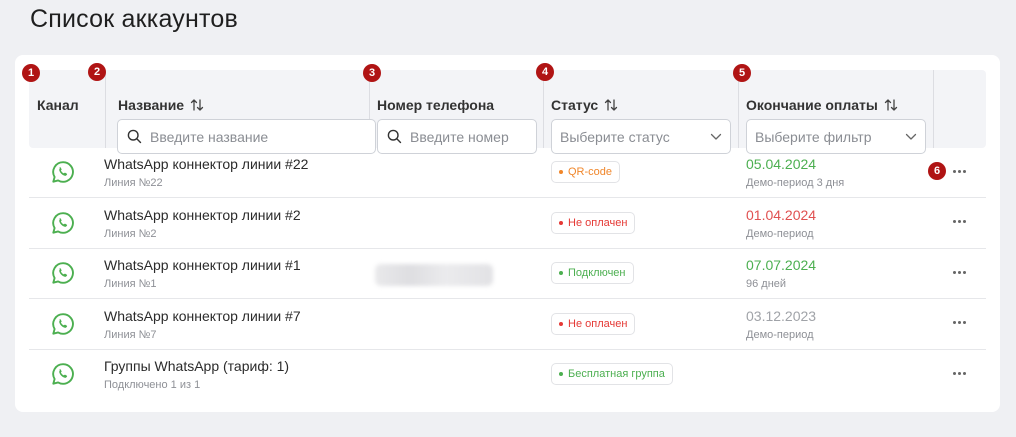  I want to click on column-header-phone: Номер телефона, so click(435, 105).